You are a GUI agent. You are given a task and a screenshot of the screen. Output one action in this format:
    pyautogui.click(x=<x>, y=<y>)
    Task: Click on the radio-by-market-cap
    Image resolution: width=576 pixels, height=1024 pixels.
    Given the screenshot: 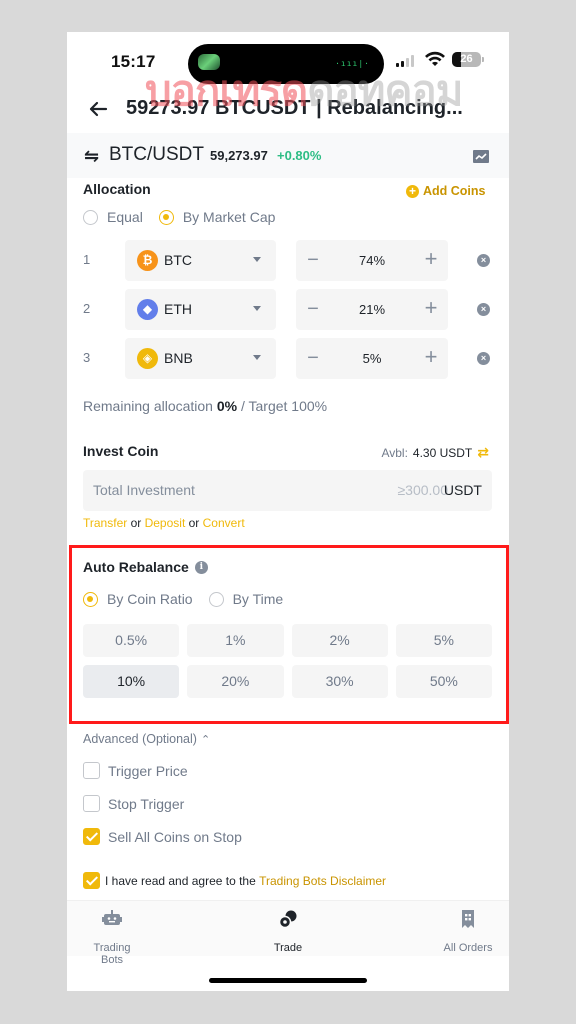 What is the action you would take?
    pyautogui.click(x=166, y=217)
    